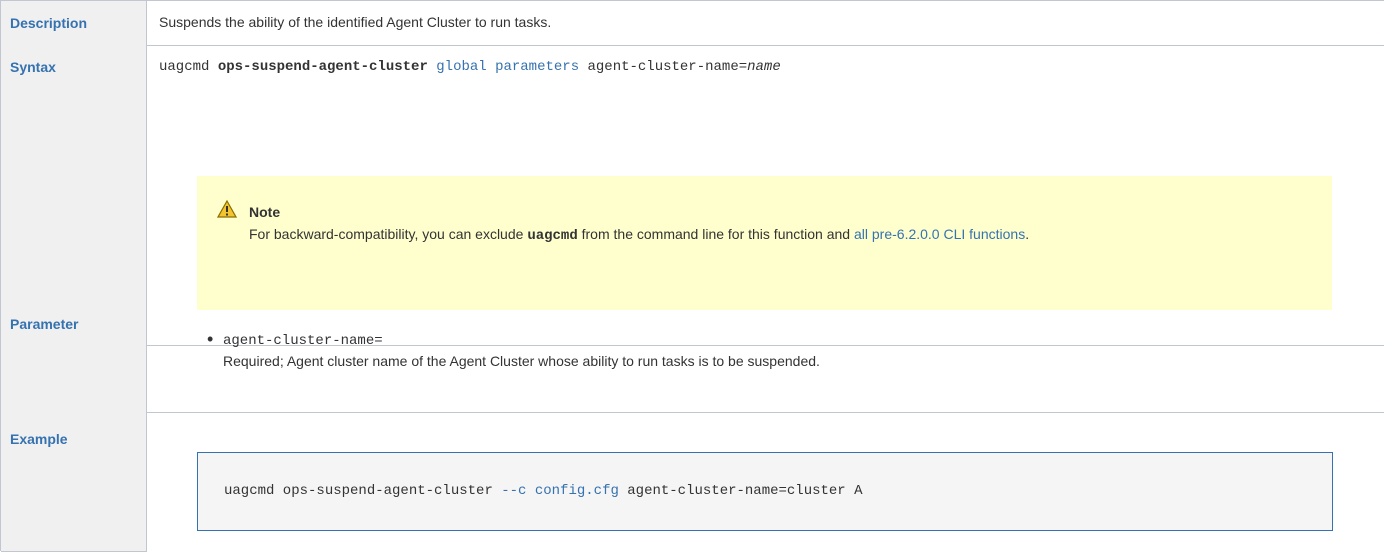  What do you see at coordinates (507, 67) in the screenshot?
I see `global-parameters-link: global parameters` at bounding box center [507, 67].